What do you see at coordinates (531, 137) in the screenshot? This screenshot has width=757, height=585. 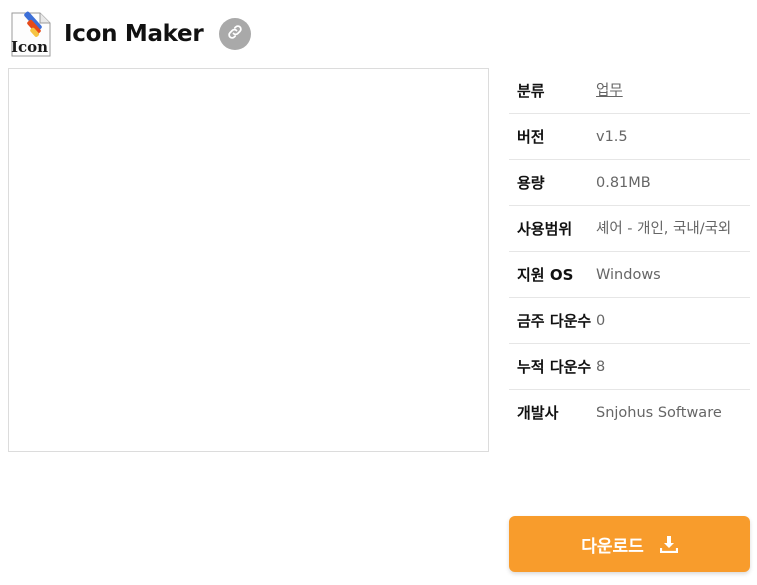 I see `version-label: 버전` at bounding box center [531, 137].